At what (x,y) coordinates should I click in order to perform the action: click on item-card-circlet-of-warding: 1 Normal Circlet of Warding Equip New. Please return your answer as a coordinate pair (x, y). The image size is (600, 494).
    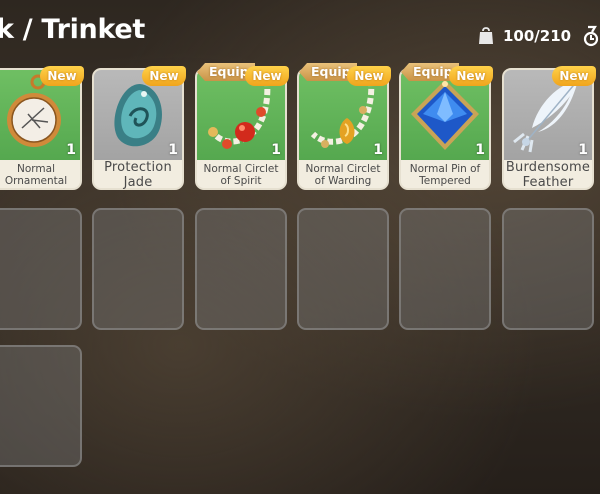
    Looking at the image, I should click on (344, 126).